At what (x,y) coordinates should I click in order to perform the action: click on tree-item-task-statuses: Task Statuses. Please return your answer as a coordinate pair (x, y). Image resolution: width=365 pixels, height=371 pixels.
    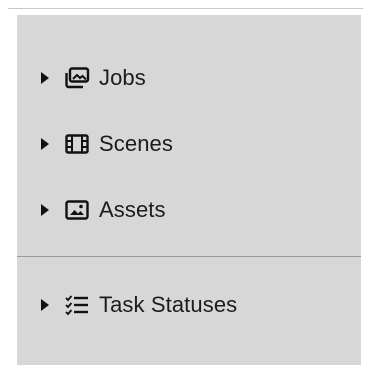
    Looking at the image, I should click on (189, 305).